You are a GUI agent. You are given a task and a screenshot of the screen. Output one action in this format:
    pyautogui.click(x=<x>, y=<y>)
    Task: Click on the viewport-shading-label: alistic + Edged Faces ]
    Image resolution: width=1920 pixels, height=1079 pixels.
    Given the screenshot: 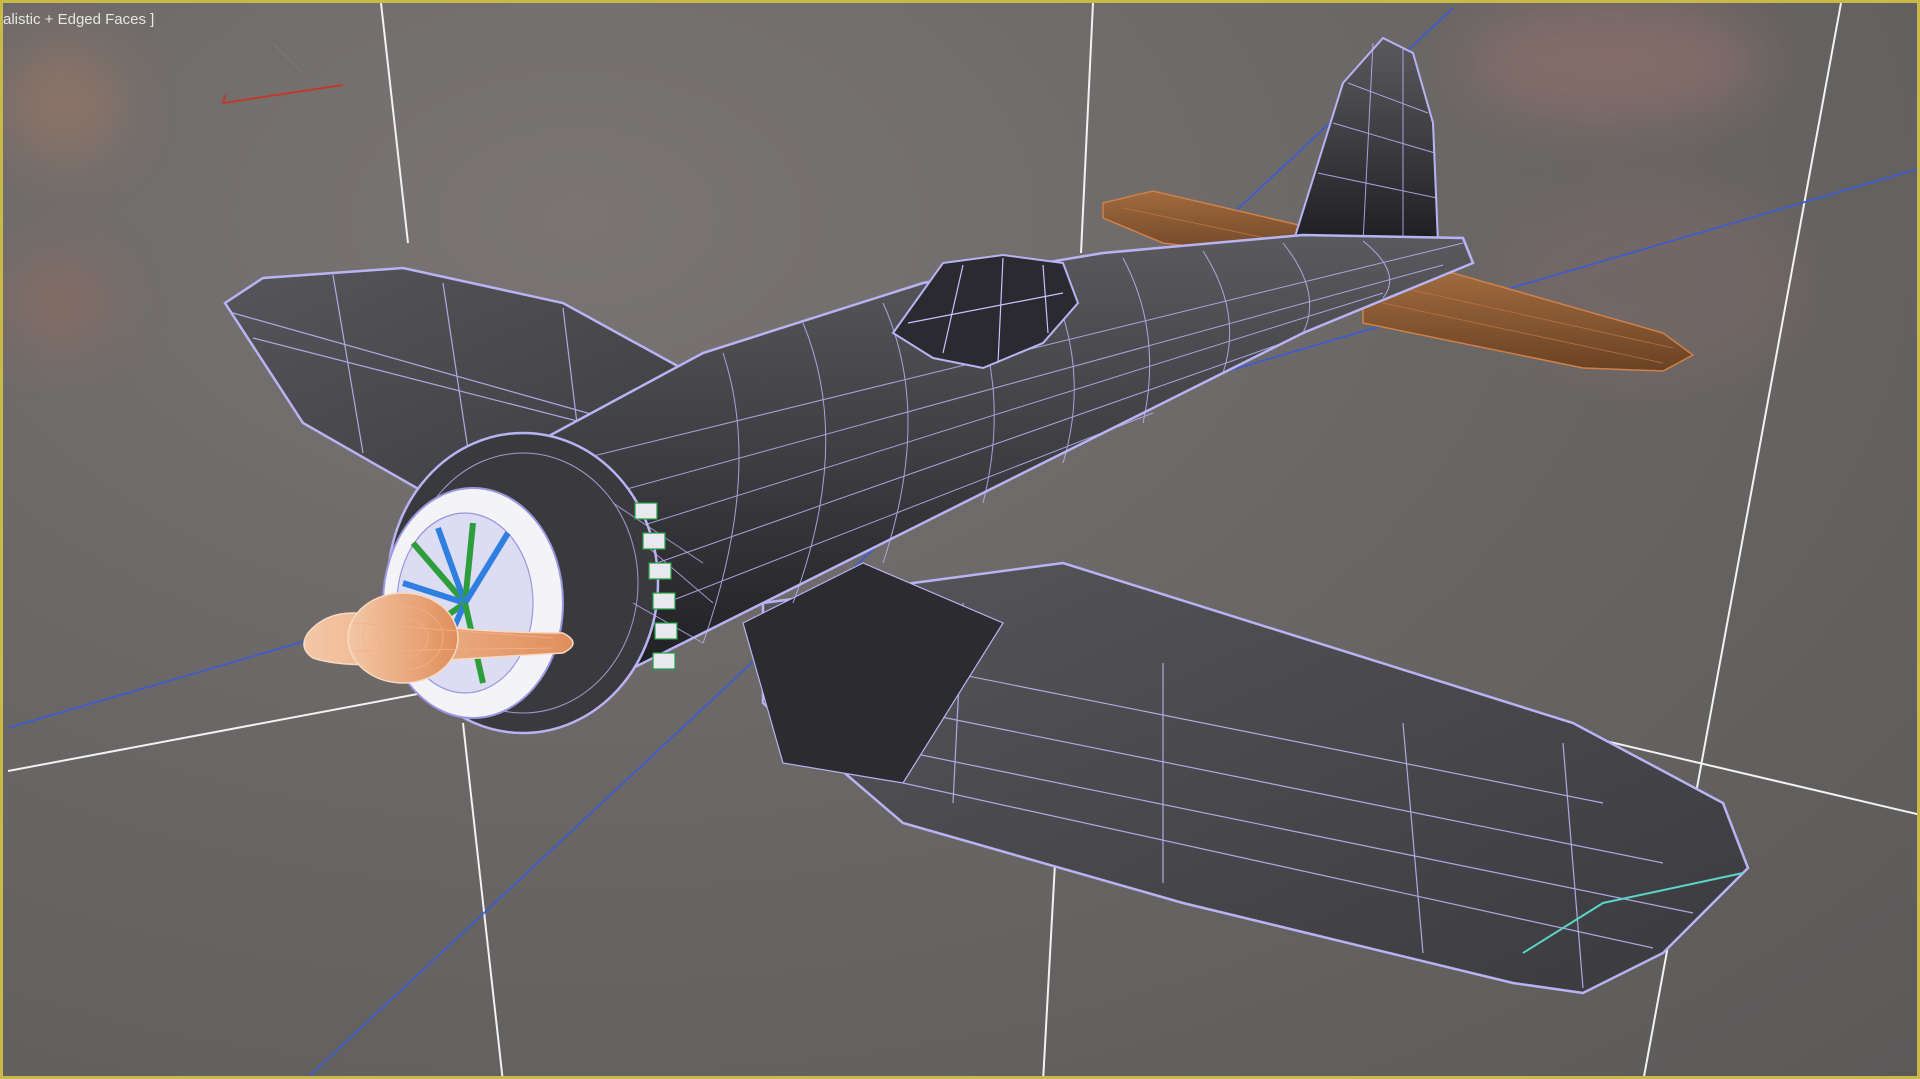 What is the action you would take?
    pyautogui.click(x=78, y=19)
    